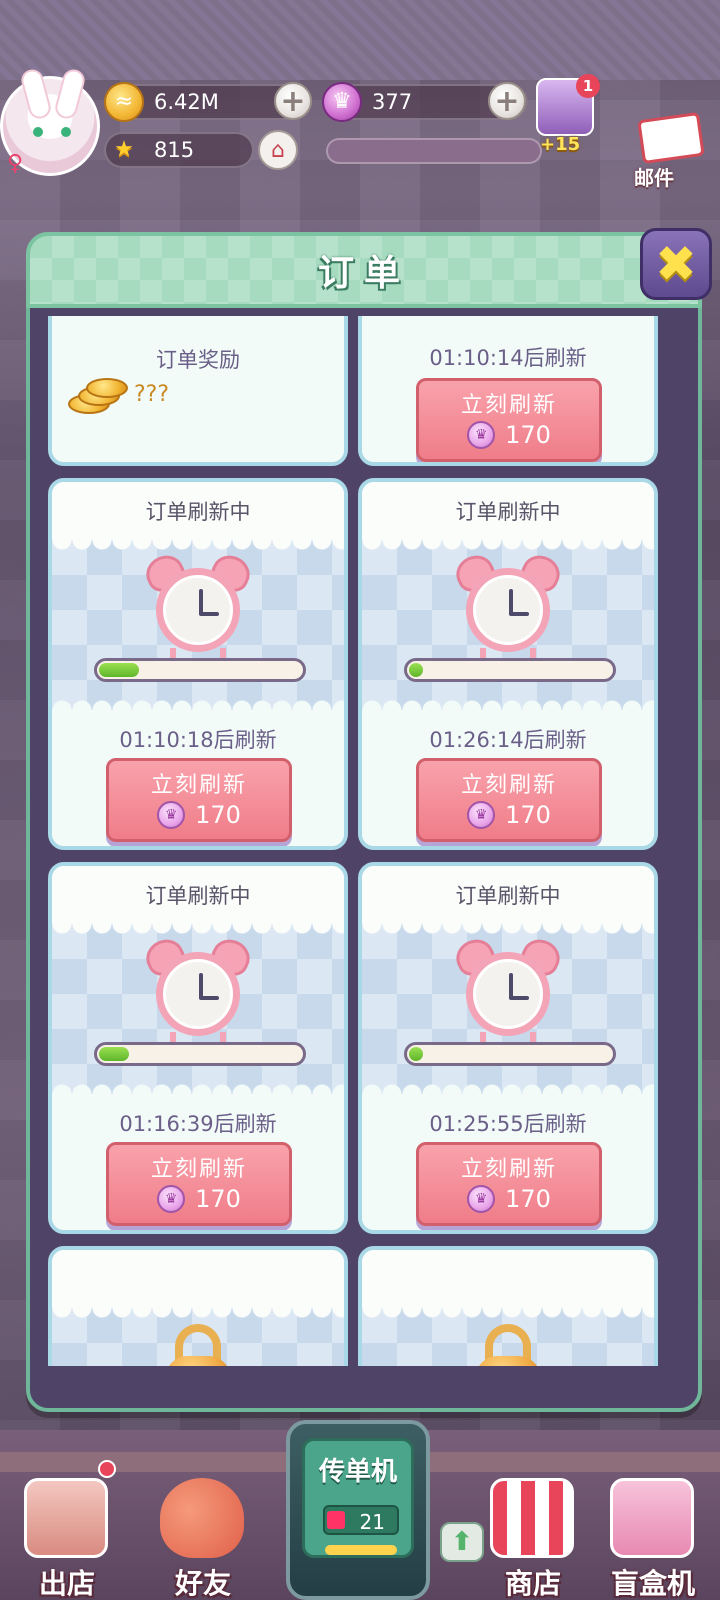 The width and height of the screenshot is (720, 1600). I want to click on notification-dot, so click(107, 1469).